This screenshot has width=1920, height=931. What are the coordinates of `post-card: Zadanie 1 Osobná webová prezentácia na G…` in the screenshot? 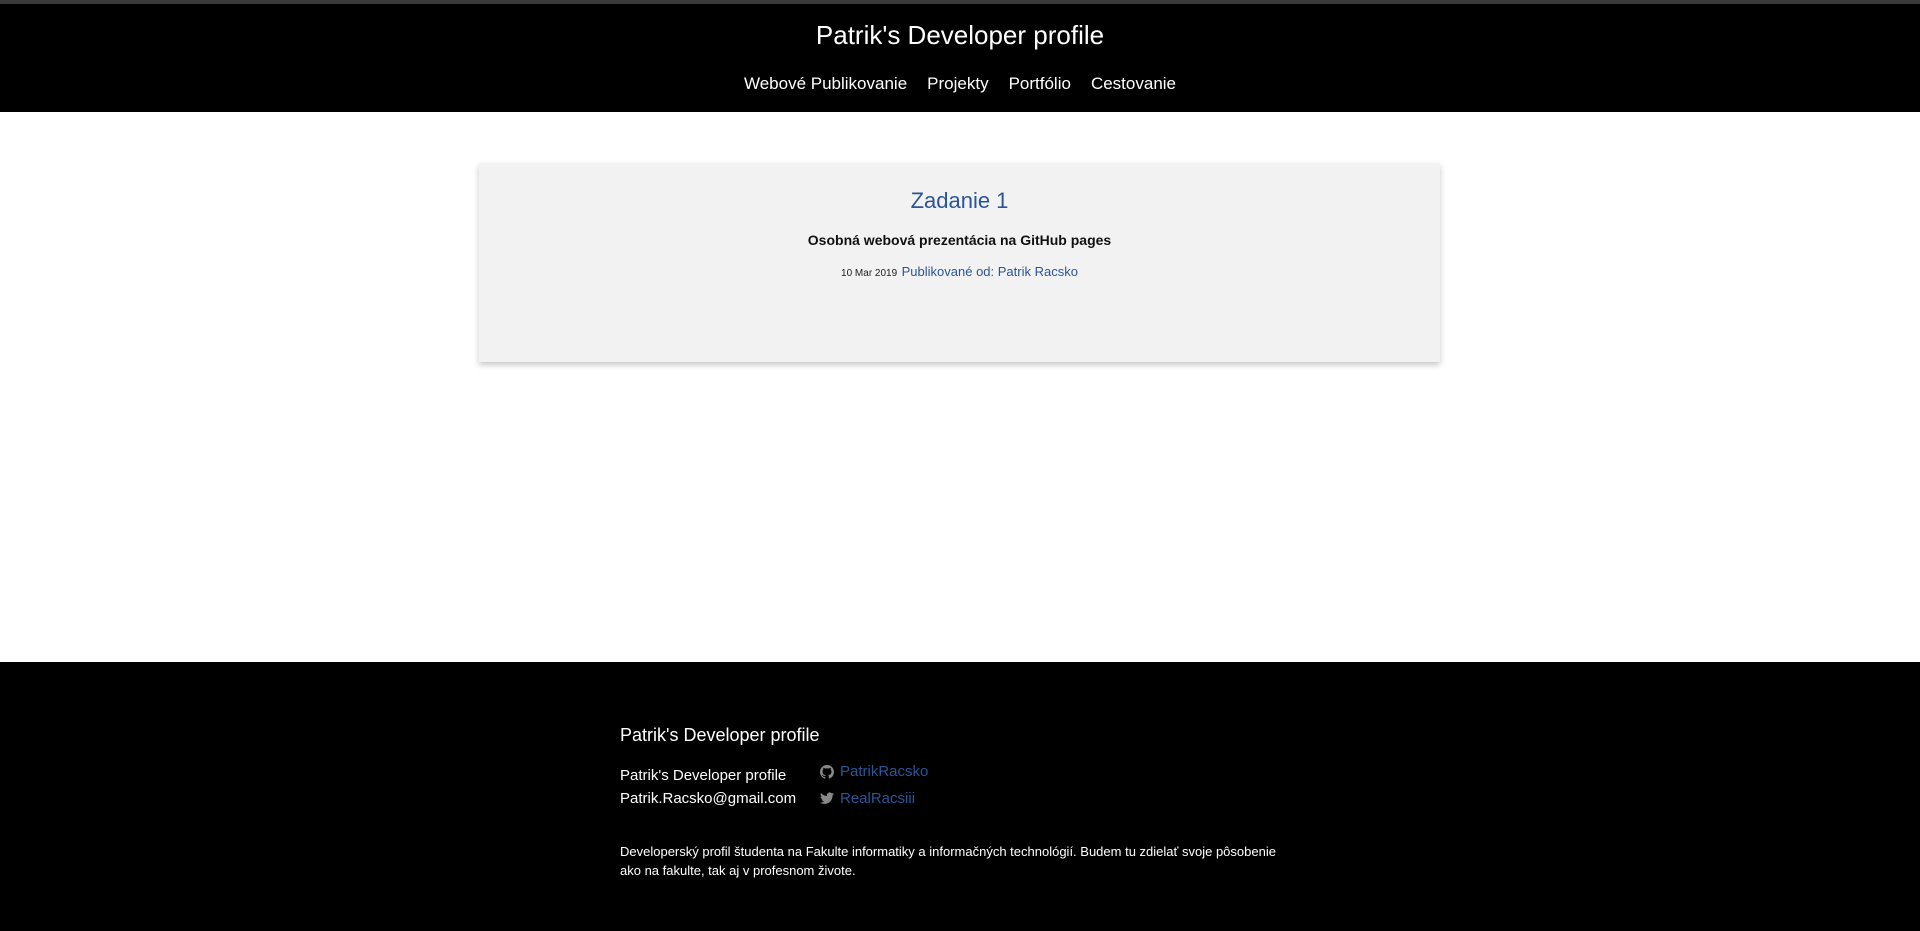 It's located at (959, 262).